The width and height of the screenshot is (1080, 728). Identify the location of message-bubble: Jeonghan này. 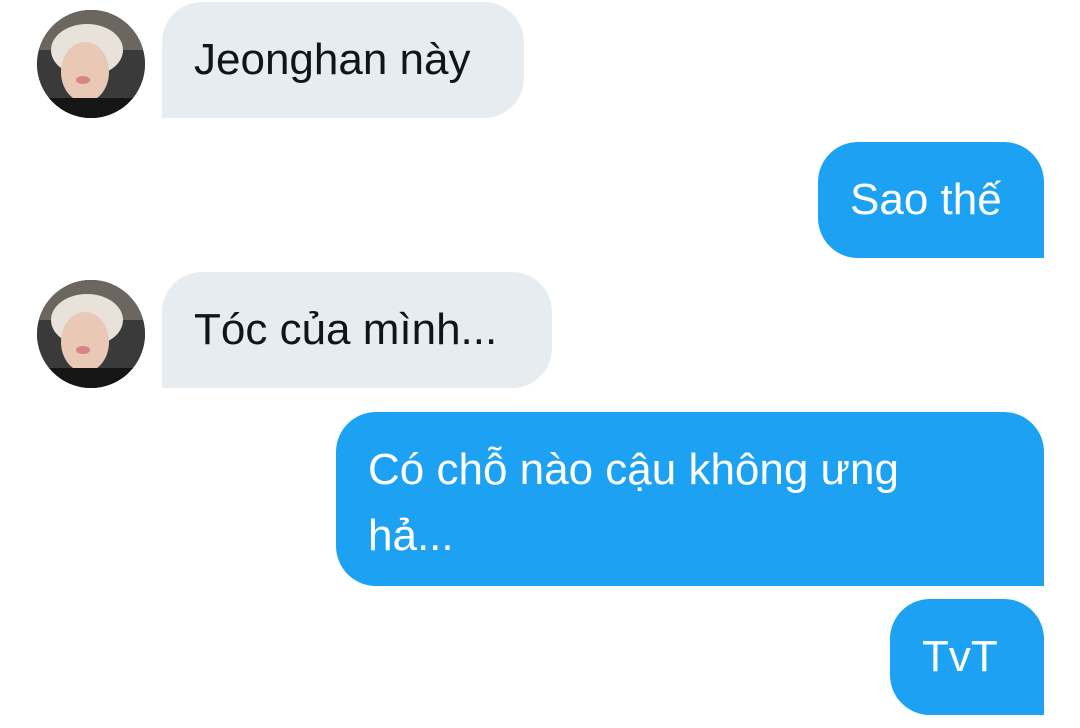
(343, 60).